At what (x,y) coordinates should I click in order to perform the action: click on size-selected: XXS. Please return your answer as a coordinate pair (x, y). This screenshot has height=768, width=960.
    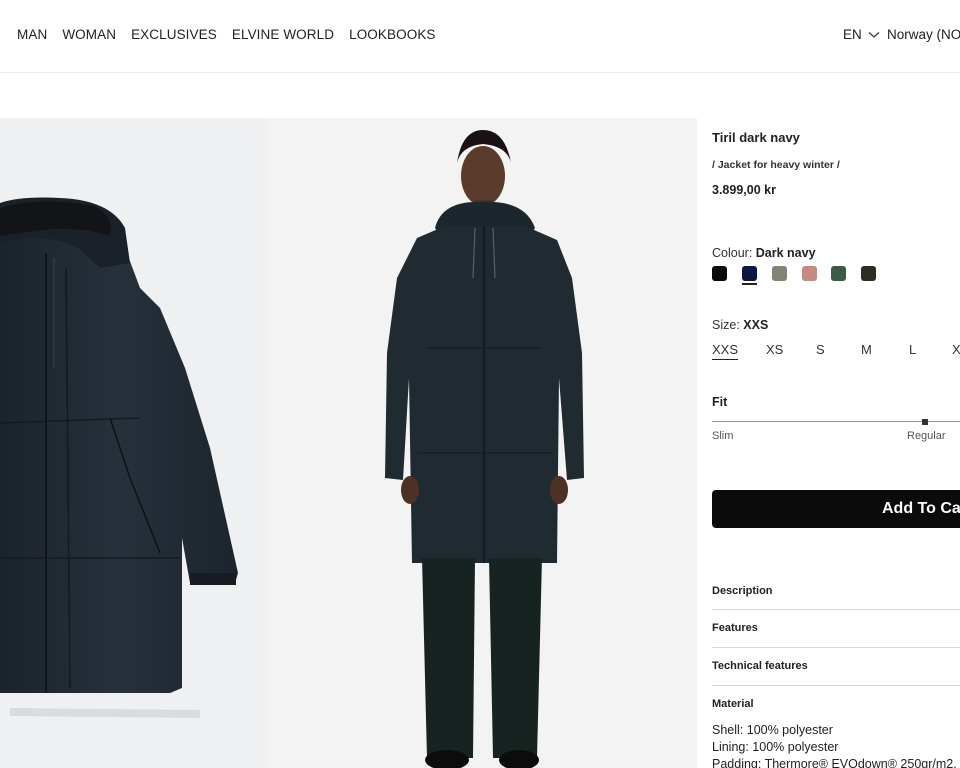
    Looking at the image, I should click on (756, 325).